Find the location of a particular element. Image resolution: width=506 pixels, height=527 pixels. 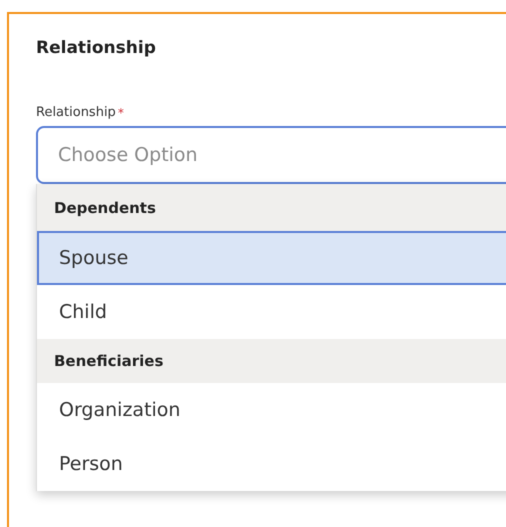

group-heading: Beneficiaries is located at coordinates (271, 361).